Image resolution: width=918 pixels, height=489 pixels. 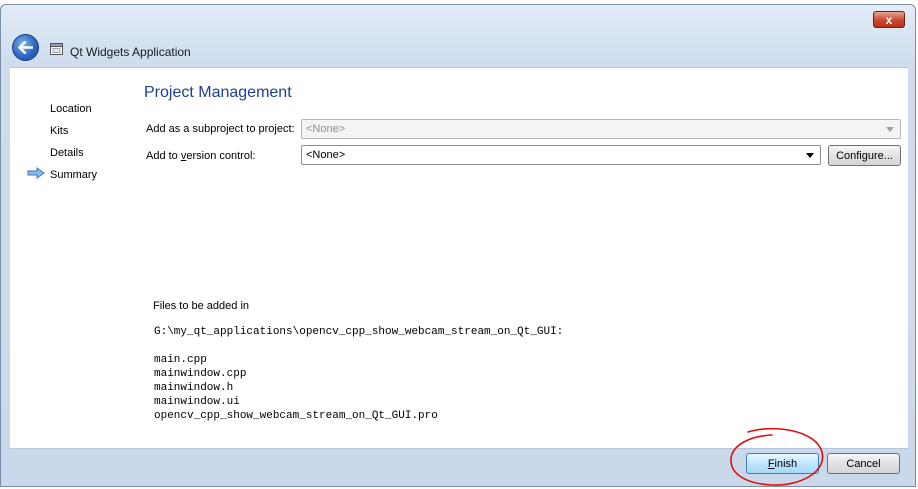 What do you see at coordinates (201, 306) in the screenshot?
I see `files-heading: Files to be added in` at bounding box center [201, 306].